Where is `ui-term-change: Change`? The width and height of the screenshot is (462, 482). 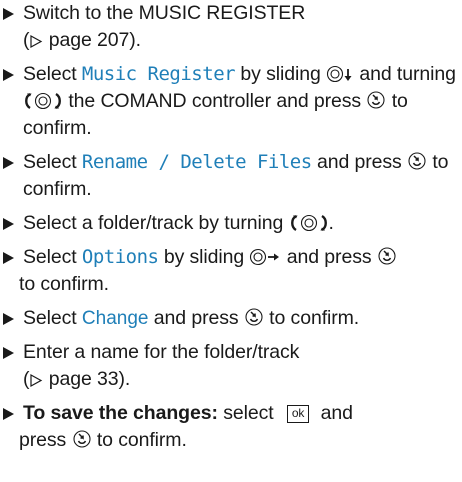
ui-term-change: Change is located at coordinates (115, 318).